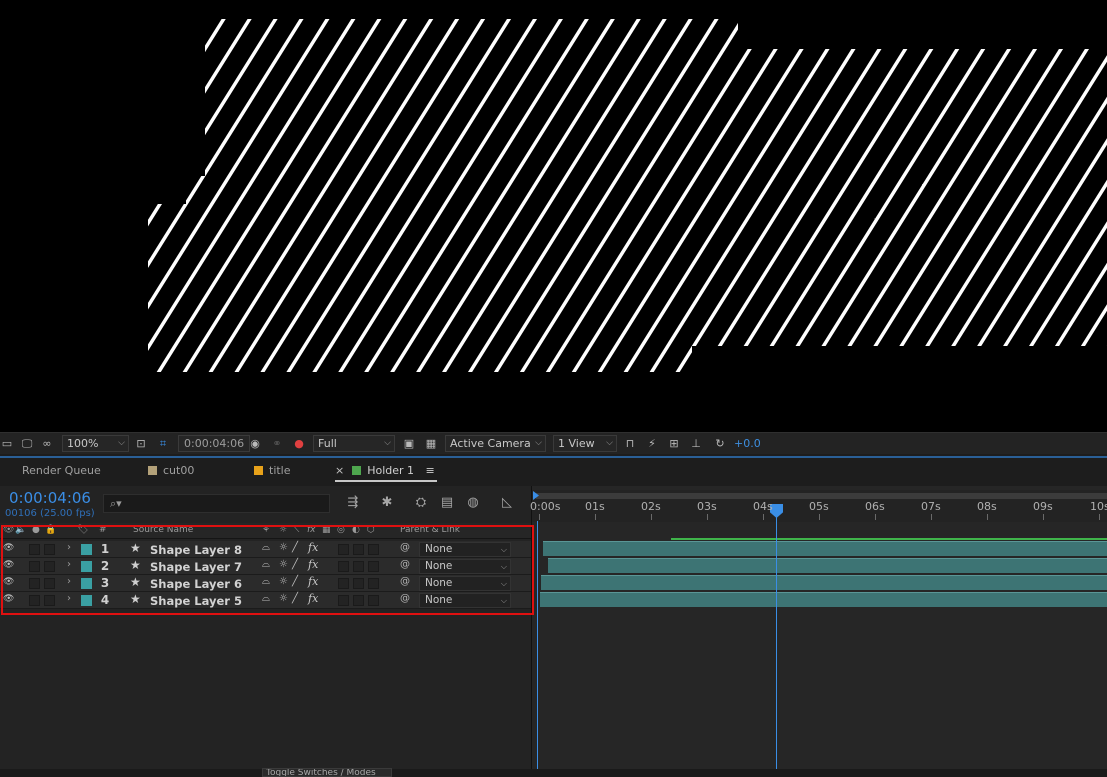 Image resolution: width=1107 pixels, height=777 pixels. I want to click on exposure-value: +0.0, so click(747, 443).